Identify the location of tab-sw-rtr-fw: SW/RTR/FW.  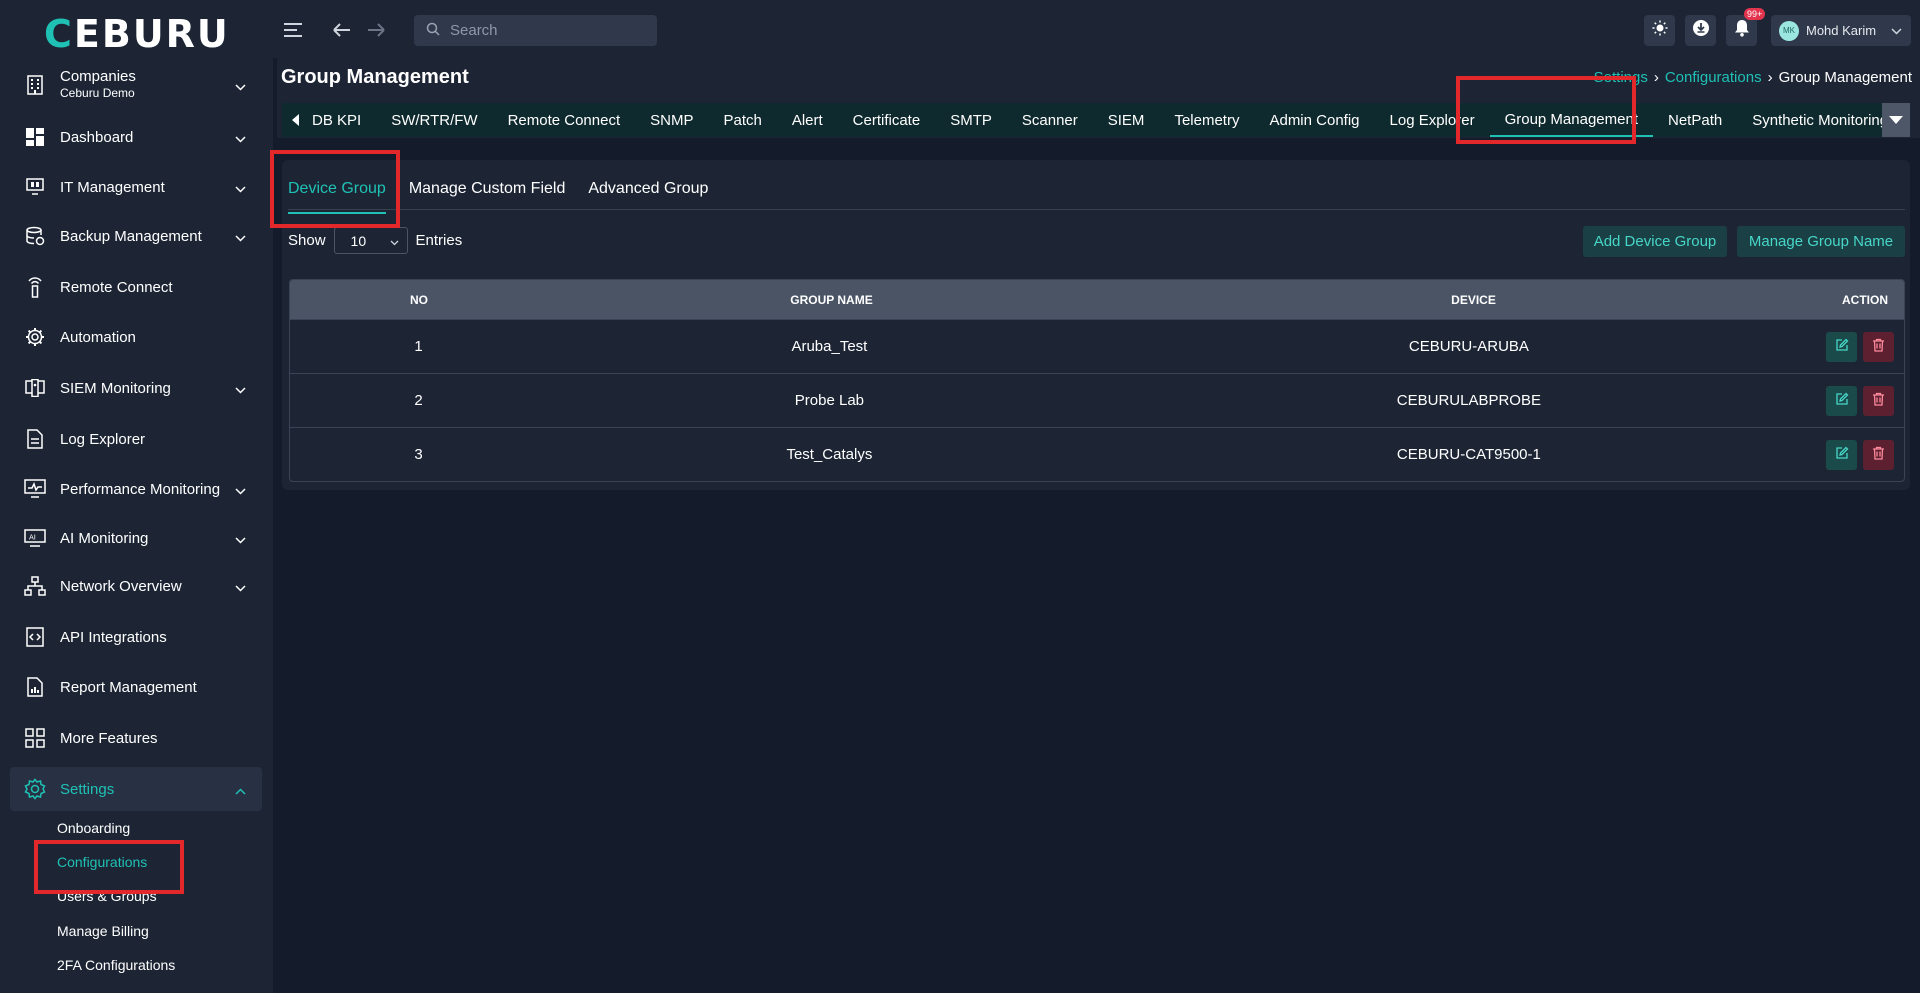
(434, 120).